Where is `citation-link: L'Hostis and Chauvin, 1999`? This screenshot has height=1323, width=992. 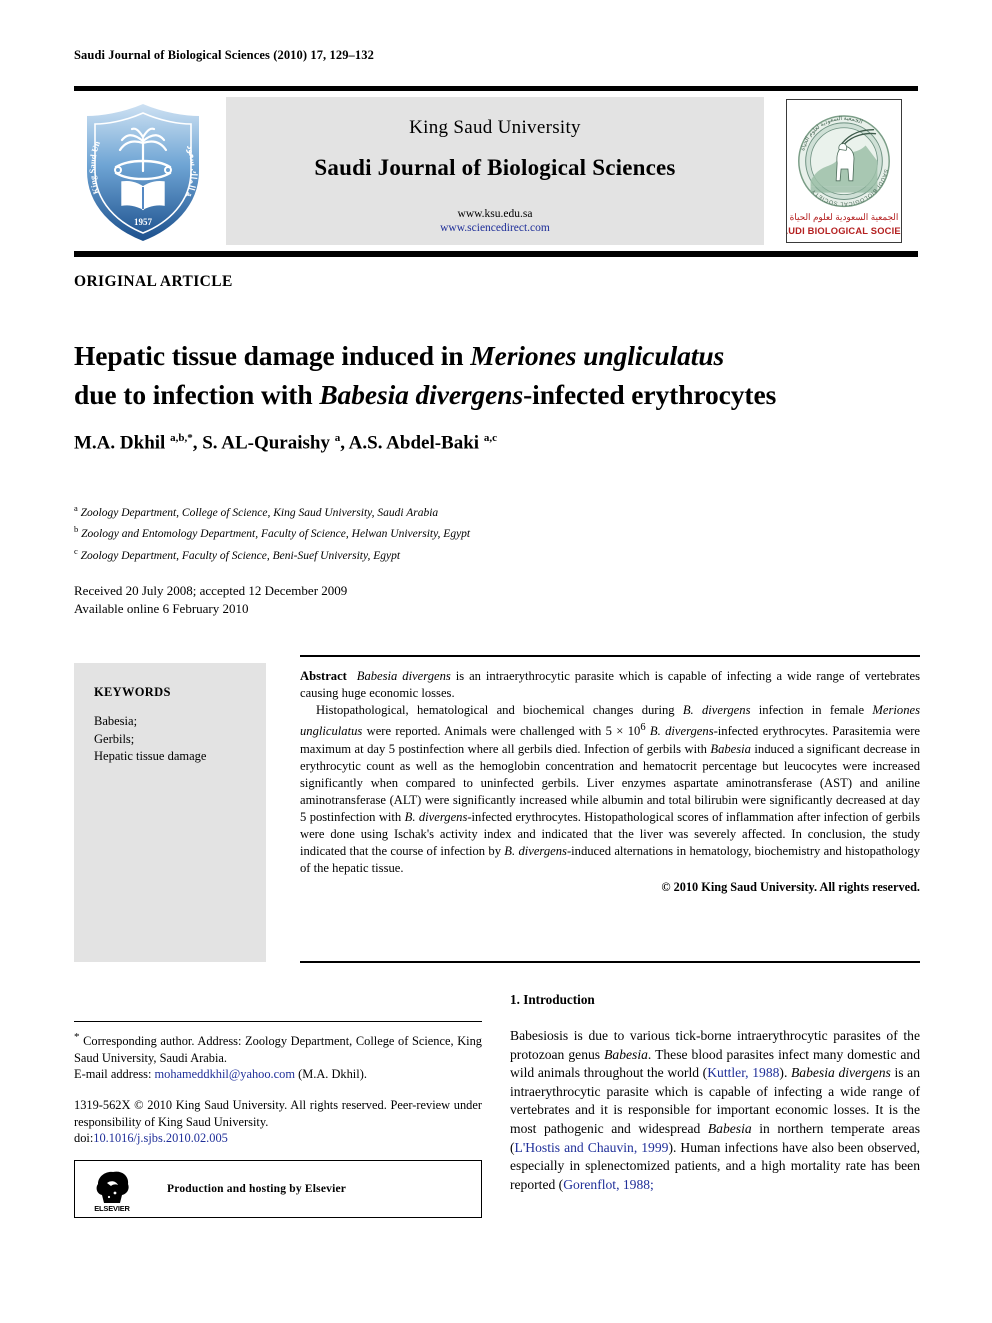 citation-link: L'Hostis and Chauvin, 1999 is located at coordinates (592, 1147).